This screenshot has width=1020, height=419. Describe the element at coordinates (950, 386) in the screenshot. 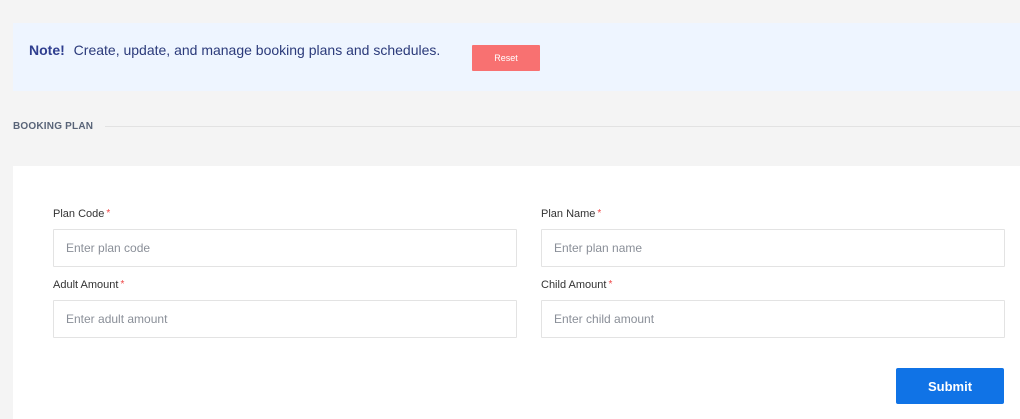

I see `submit-button: Submit` at that location.